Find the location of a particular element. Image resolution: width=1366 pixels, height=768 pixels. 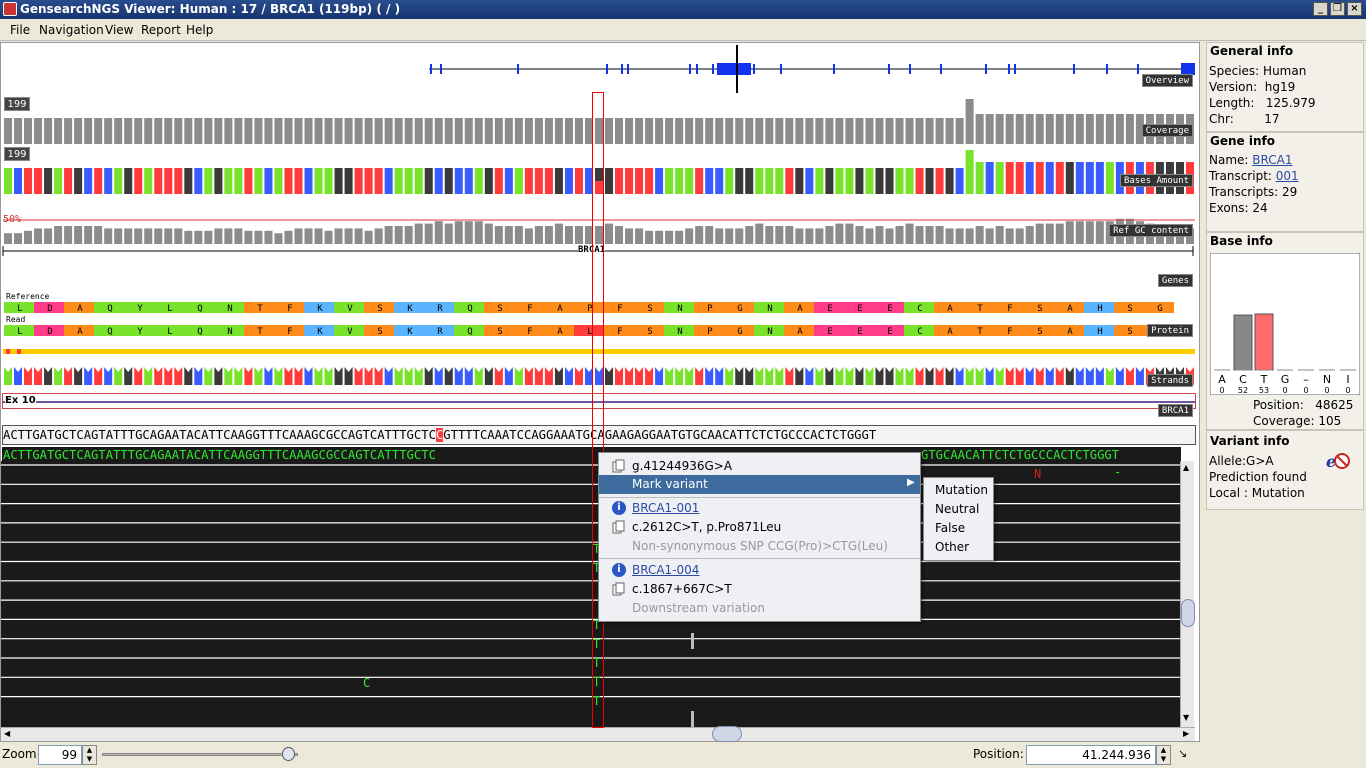

overview-label: Overview is located at coordinates (1167, 80).